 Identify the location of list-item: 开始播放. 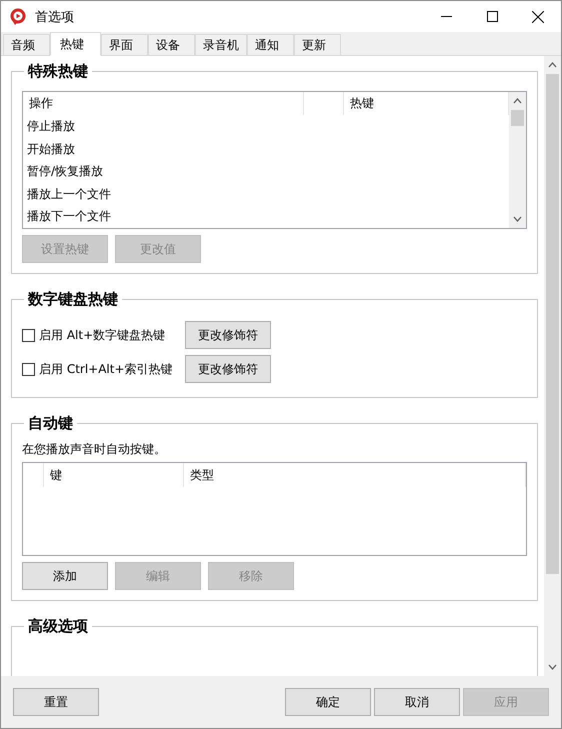
(266, 149).